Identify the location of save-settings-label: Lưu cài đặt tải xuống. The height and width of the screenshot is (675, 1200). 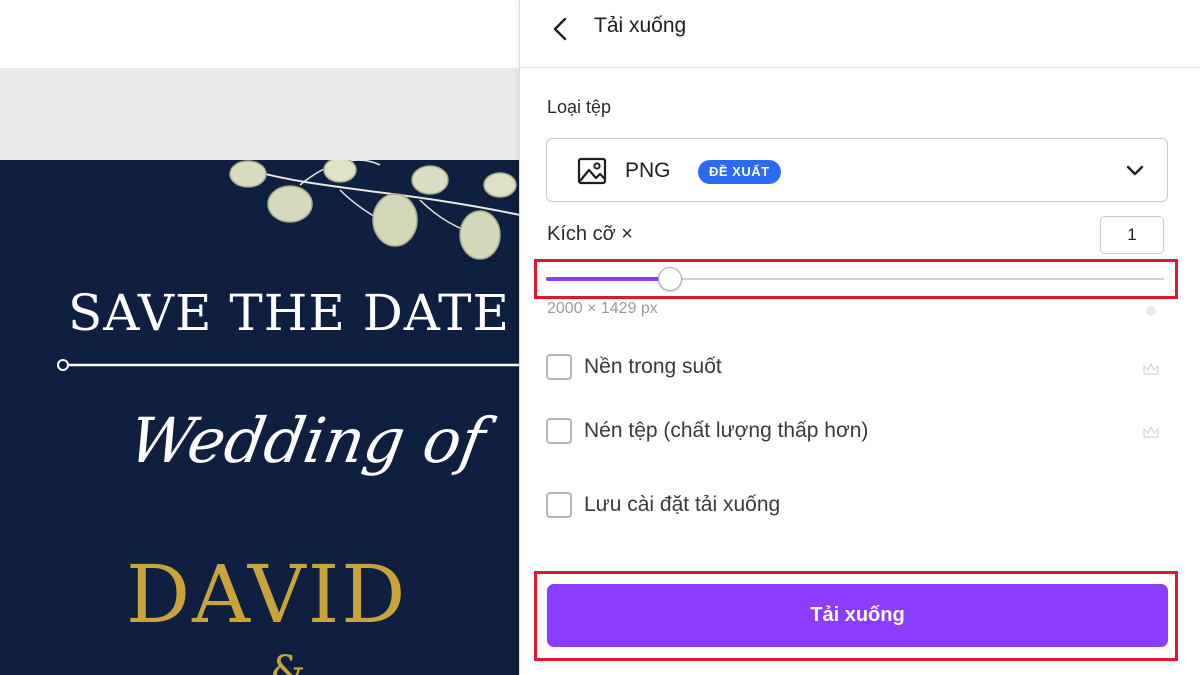
(682, 504).